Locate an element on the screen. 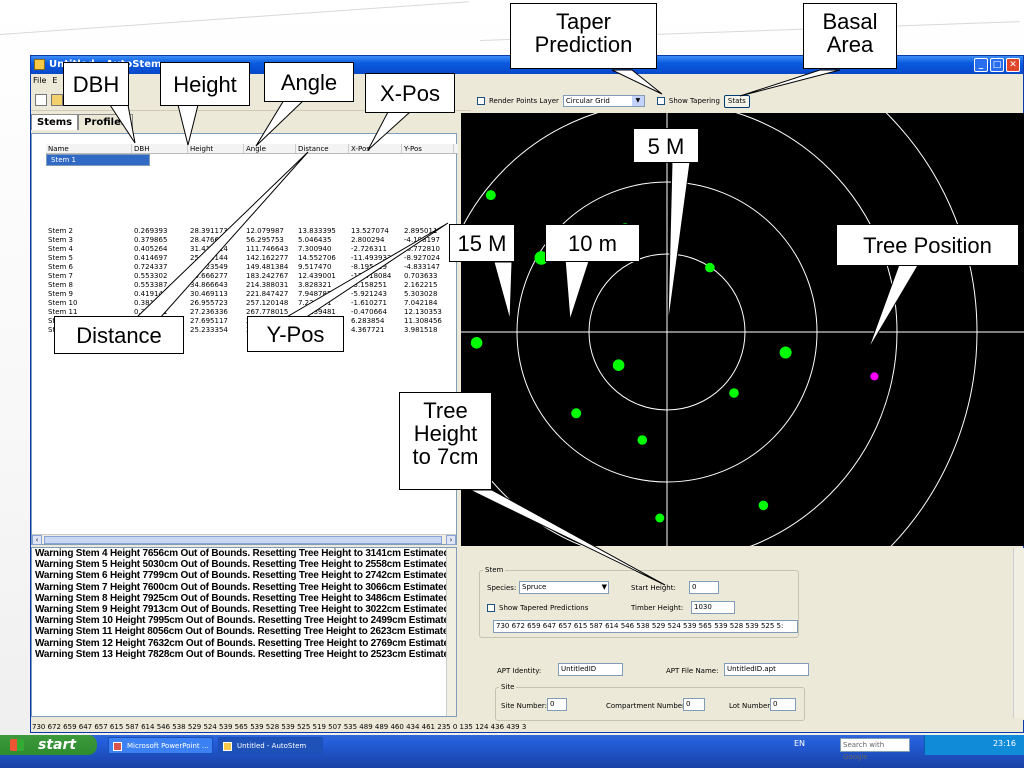 The height and width of the screenshot is (768, 1024). windows-flag-icon is located at coordinates (17, 745).